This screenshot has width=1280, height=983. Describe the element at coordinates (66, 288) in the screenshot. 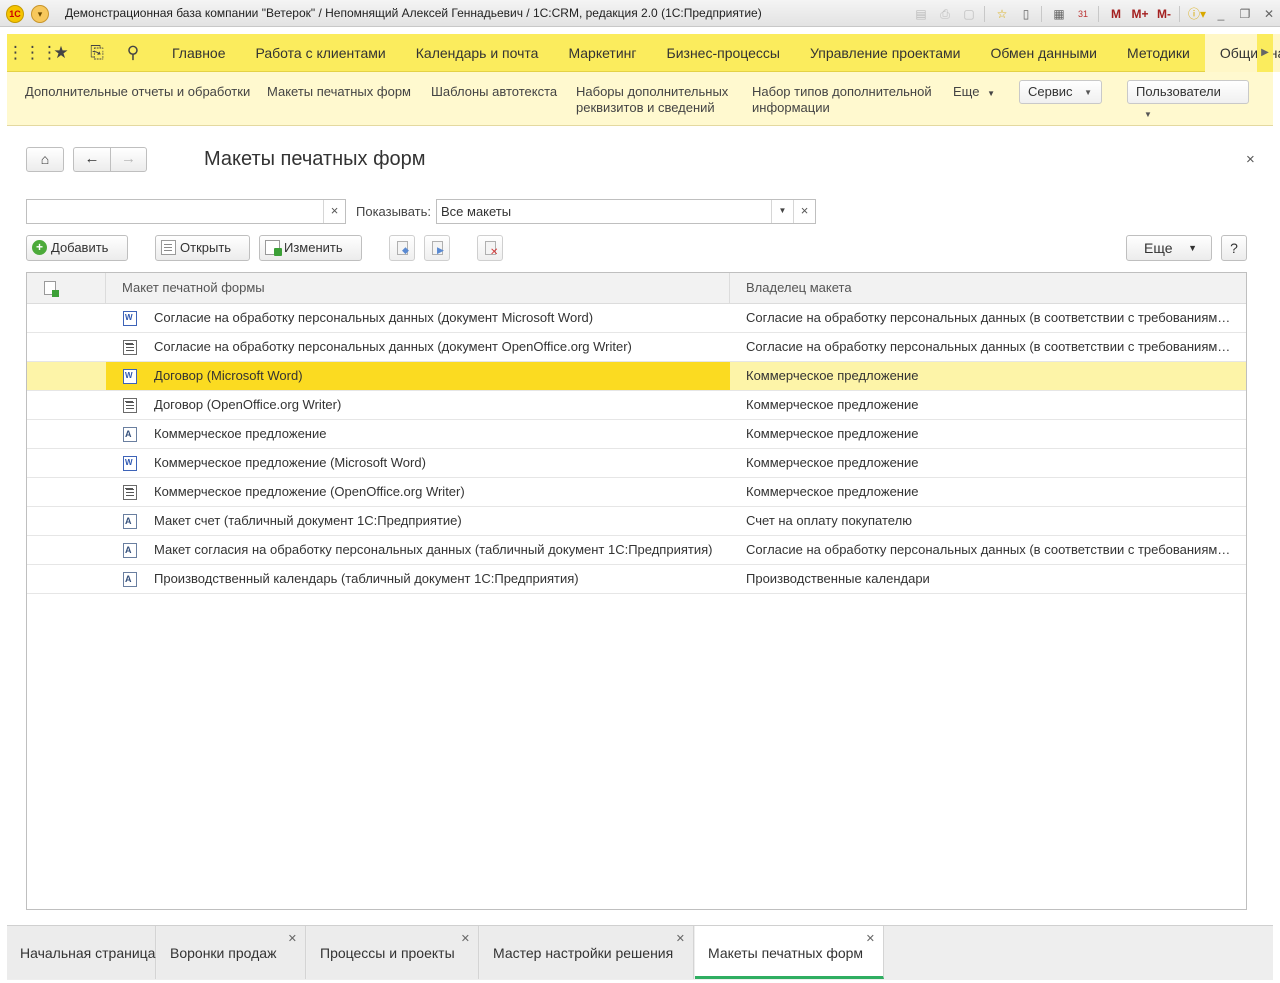

I see `column-header-used` at that location.